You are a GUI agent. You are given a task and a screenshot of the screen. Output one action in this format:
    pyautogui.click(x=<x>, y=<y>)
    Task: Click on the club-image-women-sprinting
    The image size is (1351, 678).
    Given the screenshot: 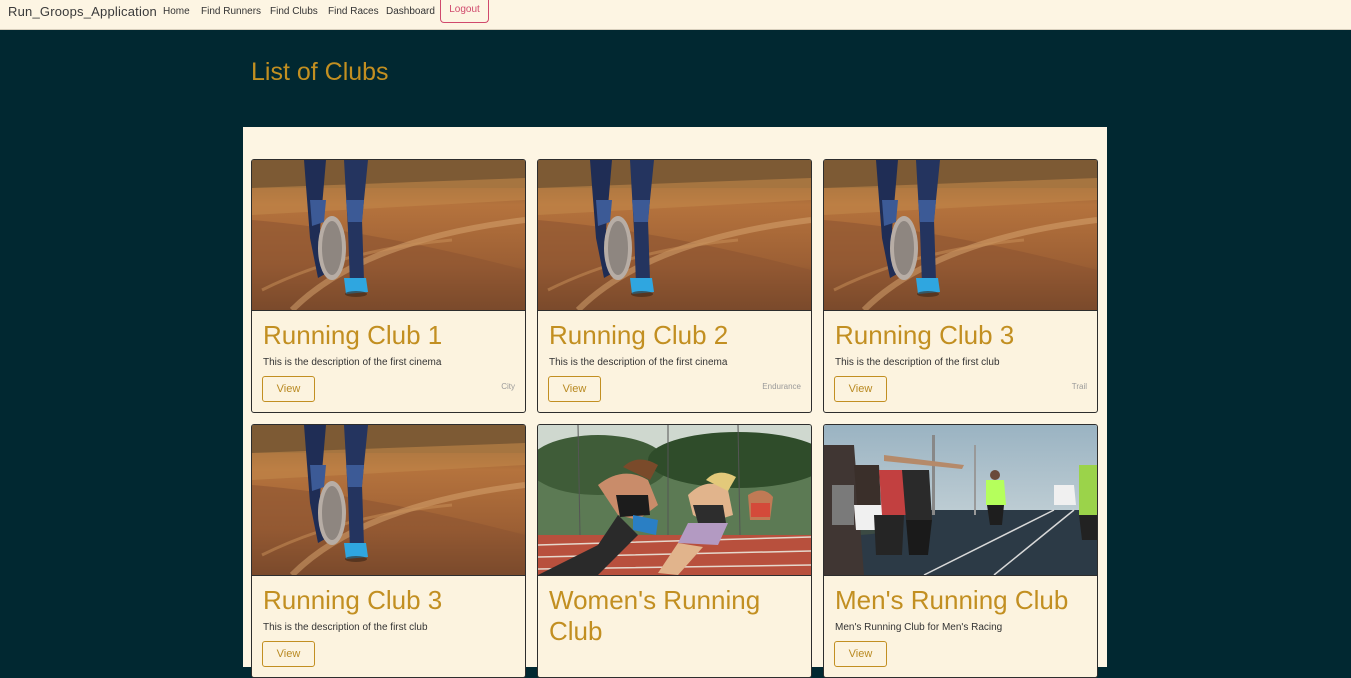 What is the action you would take?
    pyautogui.click(x=674, y=500)
    